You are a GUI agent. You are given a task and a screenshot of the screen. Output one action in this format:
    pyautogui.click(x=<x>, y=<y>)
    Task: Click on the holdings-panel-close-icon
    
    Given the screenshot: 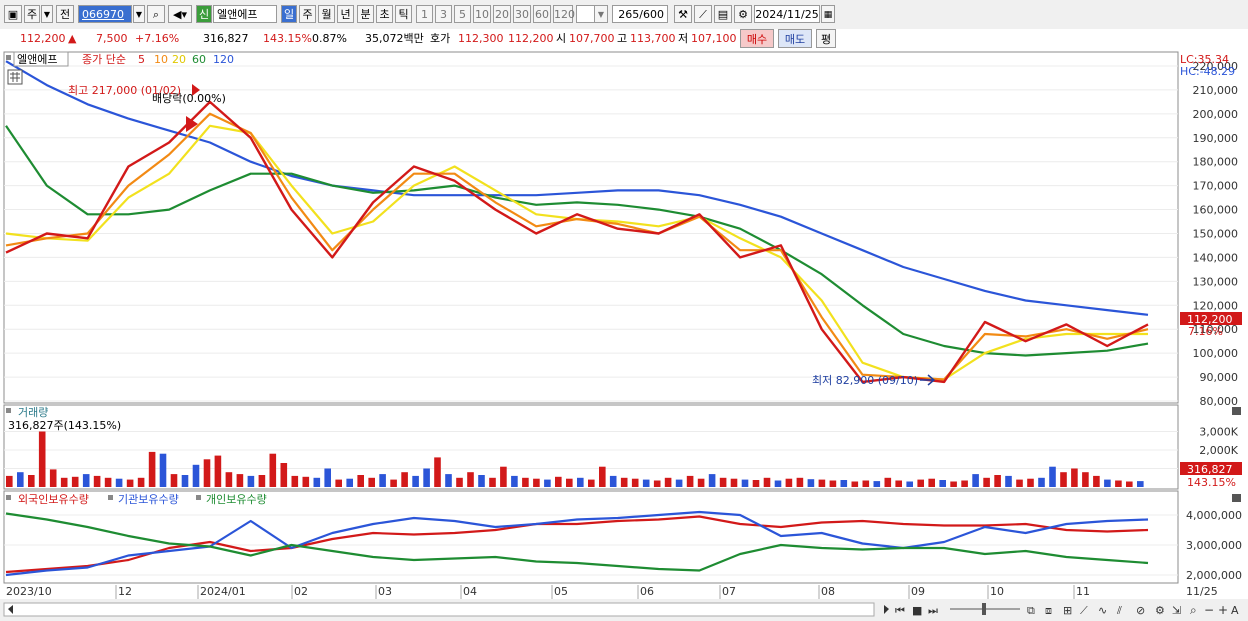 What is the action you would take?
    pyautogui.click(x=1236, y=498)
    